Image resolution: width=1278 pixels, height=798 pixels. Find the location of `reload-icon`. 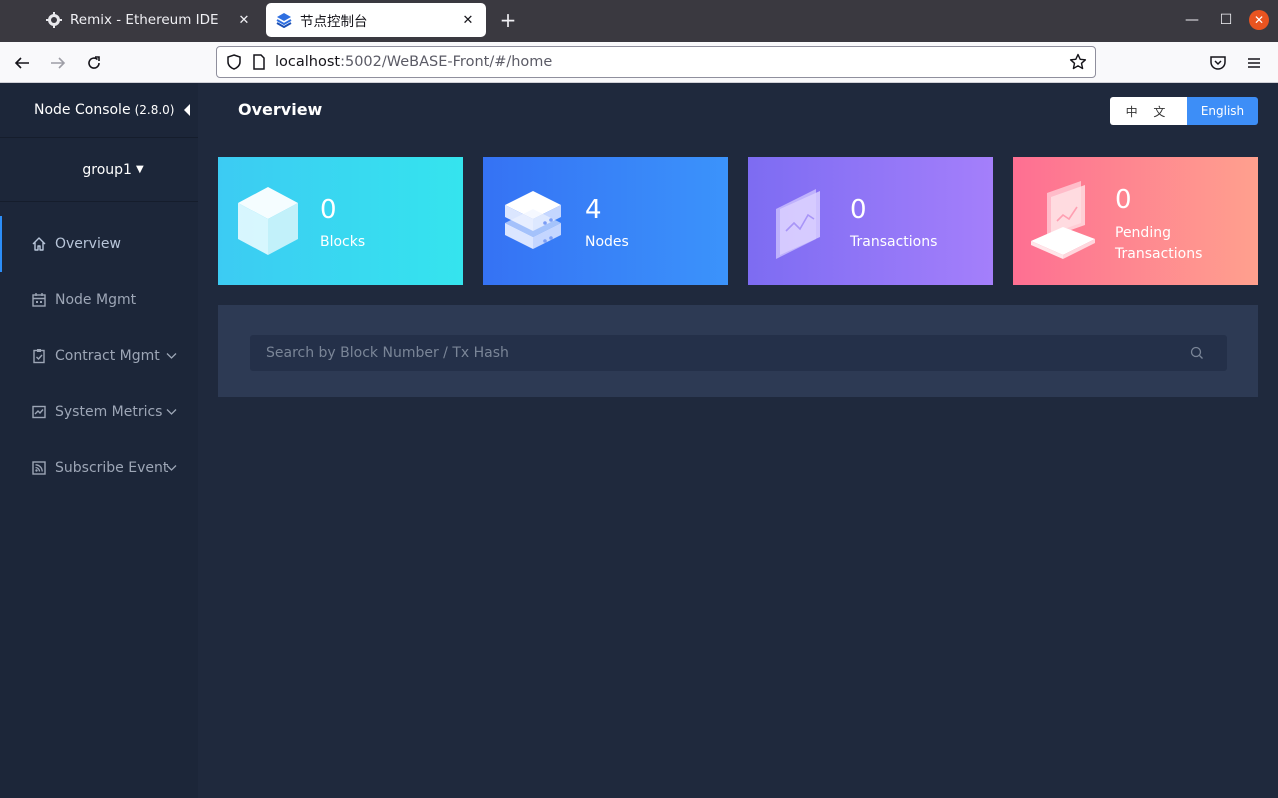

reload-icon is located at coordinates (94, 62).